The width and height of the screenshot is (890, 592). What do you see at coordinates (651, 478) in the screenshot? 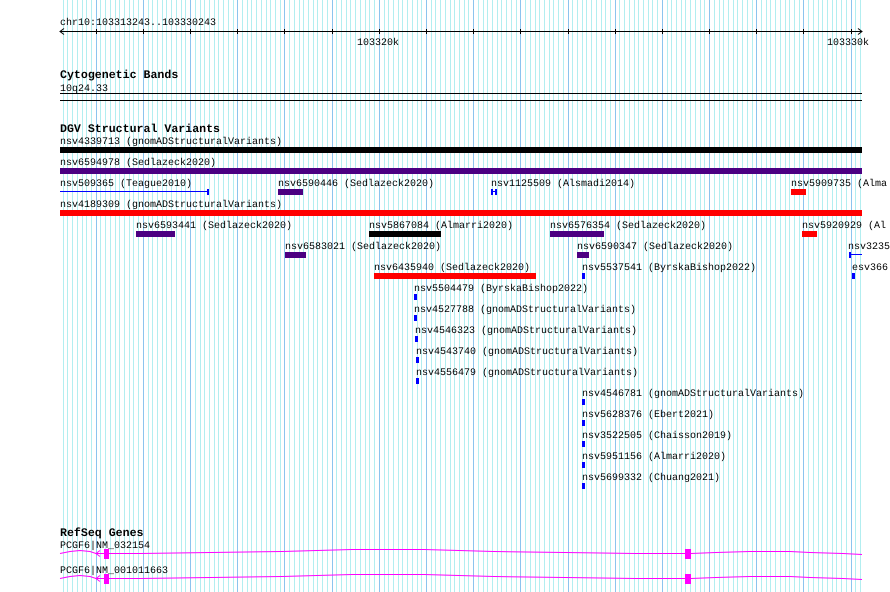
I see `variant-label: nsv5699332 (Chuang2021)` at bounding box center [651, 478].